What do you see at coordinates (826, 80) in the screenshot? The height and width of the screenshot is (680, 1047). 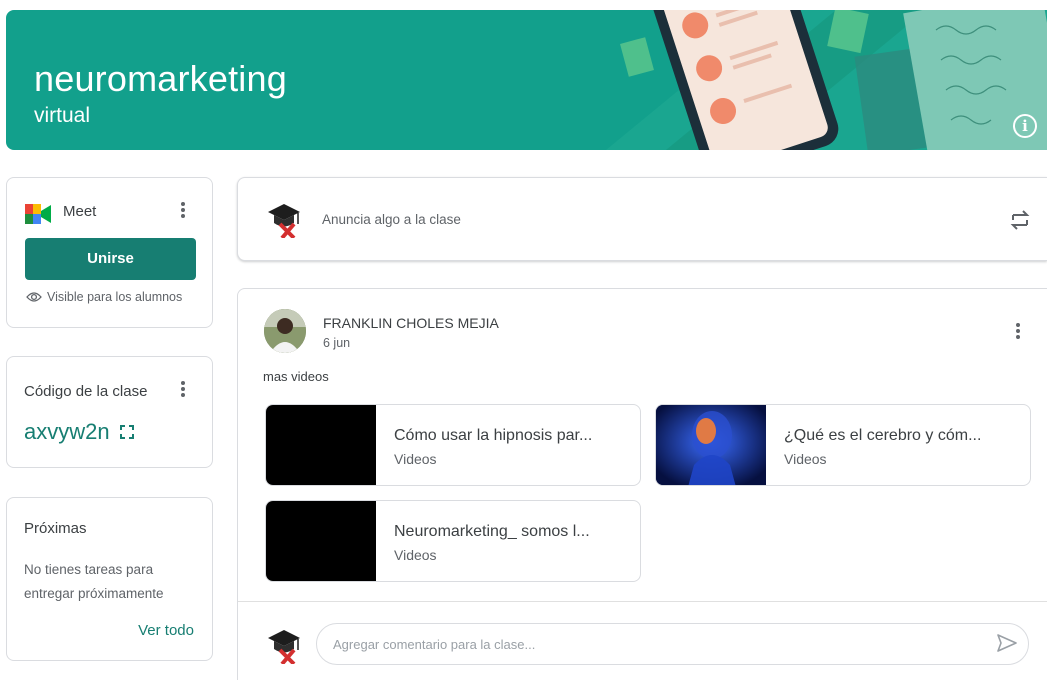 I see `banner-illustration` at bounding box center [826, 80].